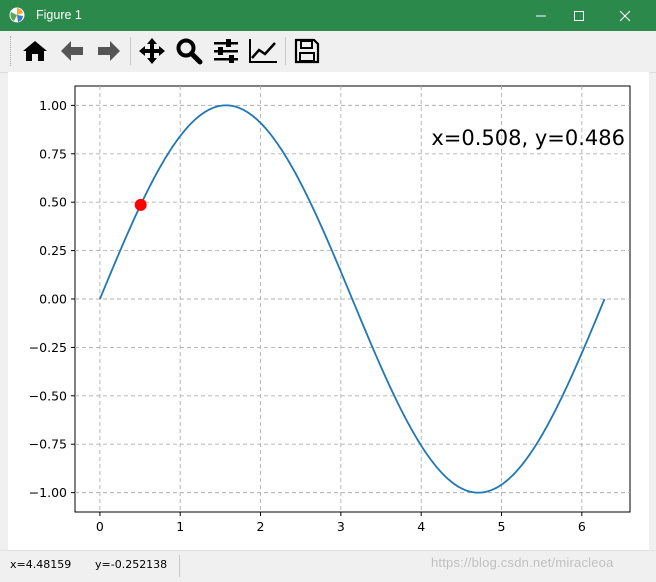 The image size is (656, 582). I want to click on sliders-icon, so click(226, 51).